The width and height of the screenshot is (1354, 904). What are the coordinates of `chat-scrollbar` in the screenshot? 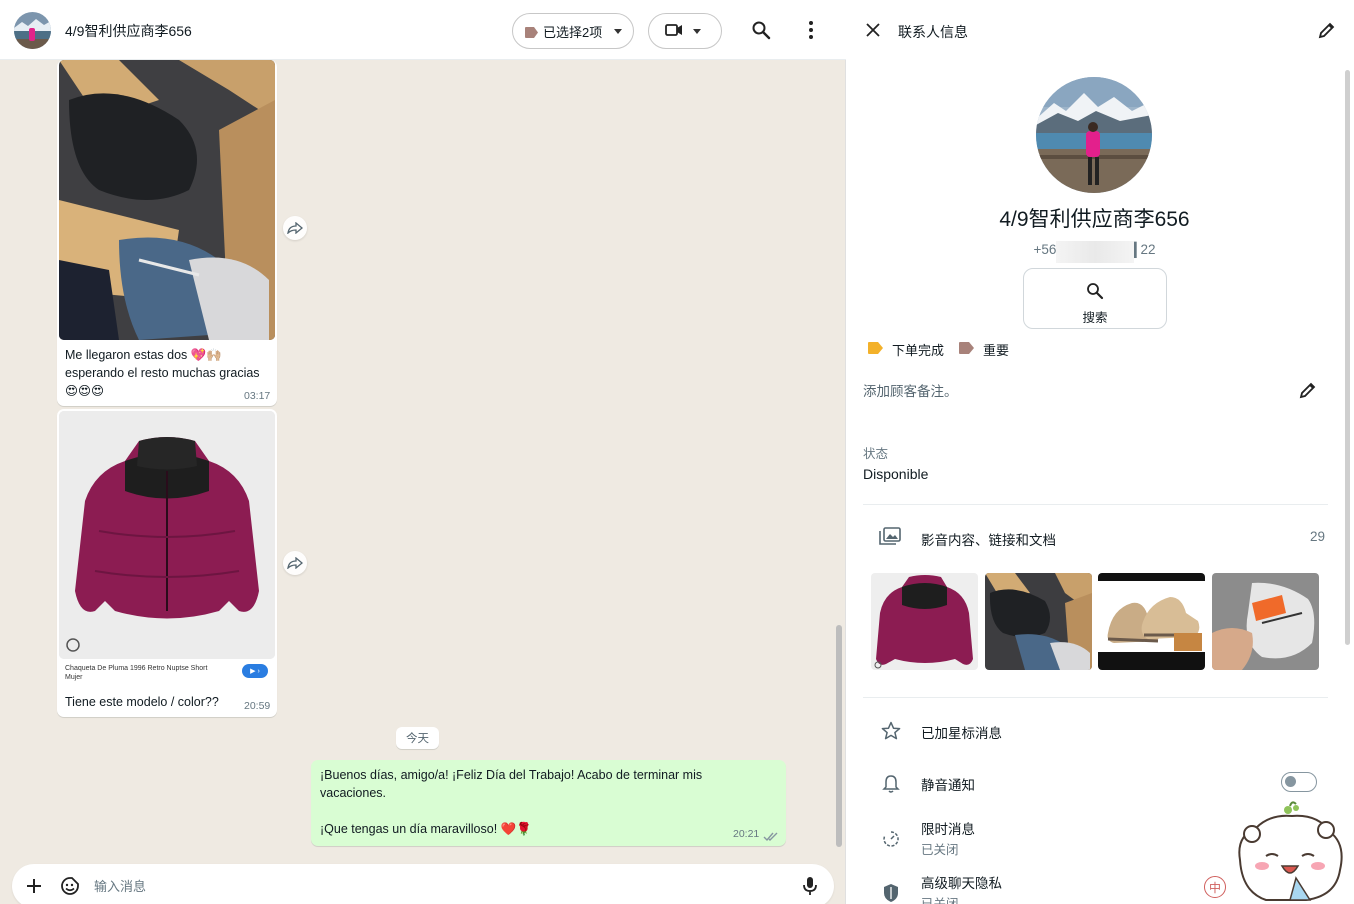 It's located at (839, 736).